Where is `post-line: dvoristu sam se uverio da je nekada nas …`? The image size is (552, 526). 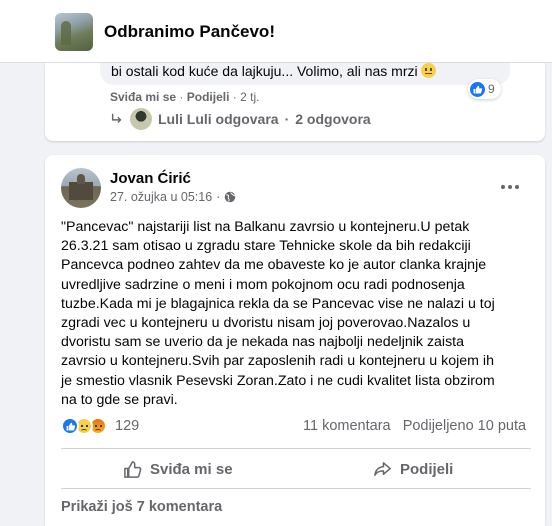 post-line: dvoristu sam se uverio da je nekada nas … is located at coordinates (262, 342).